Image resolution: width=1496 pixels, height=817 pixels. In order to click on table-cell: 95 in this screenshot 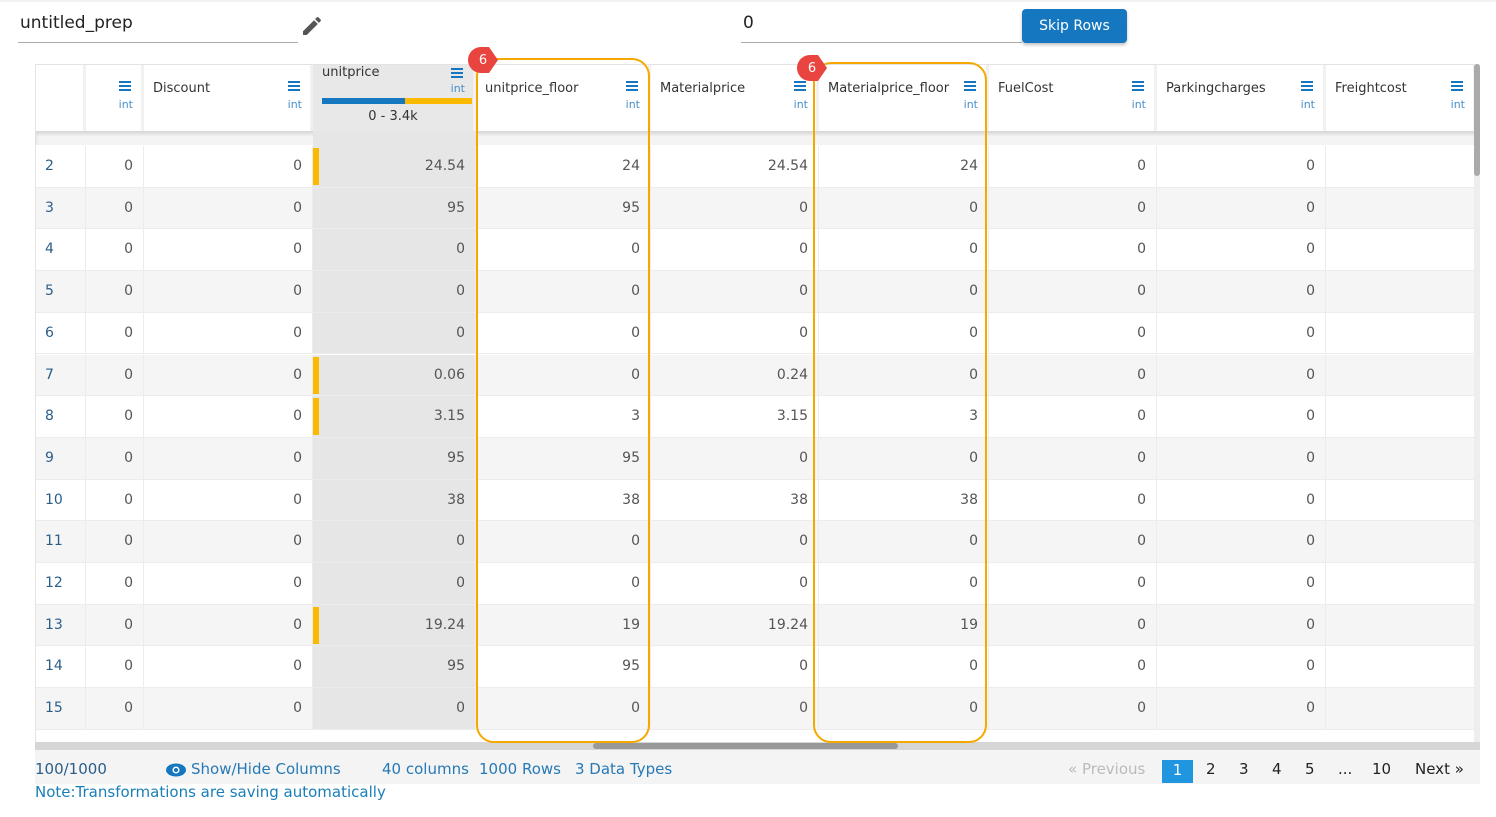, I will do `click(563, 667)`.